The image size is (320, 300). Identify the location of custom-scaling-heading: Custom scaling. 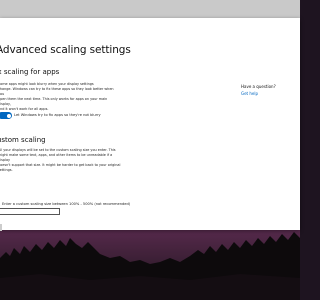
(23, 140).